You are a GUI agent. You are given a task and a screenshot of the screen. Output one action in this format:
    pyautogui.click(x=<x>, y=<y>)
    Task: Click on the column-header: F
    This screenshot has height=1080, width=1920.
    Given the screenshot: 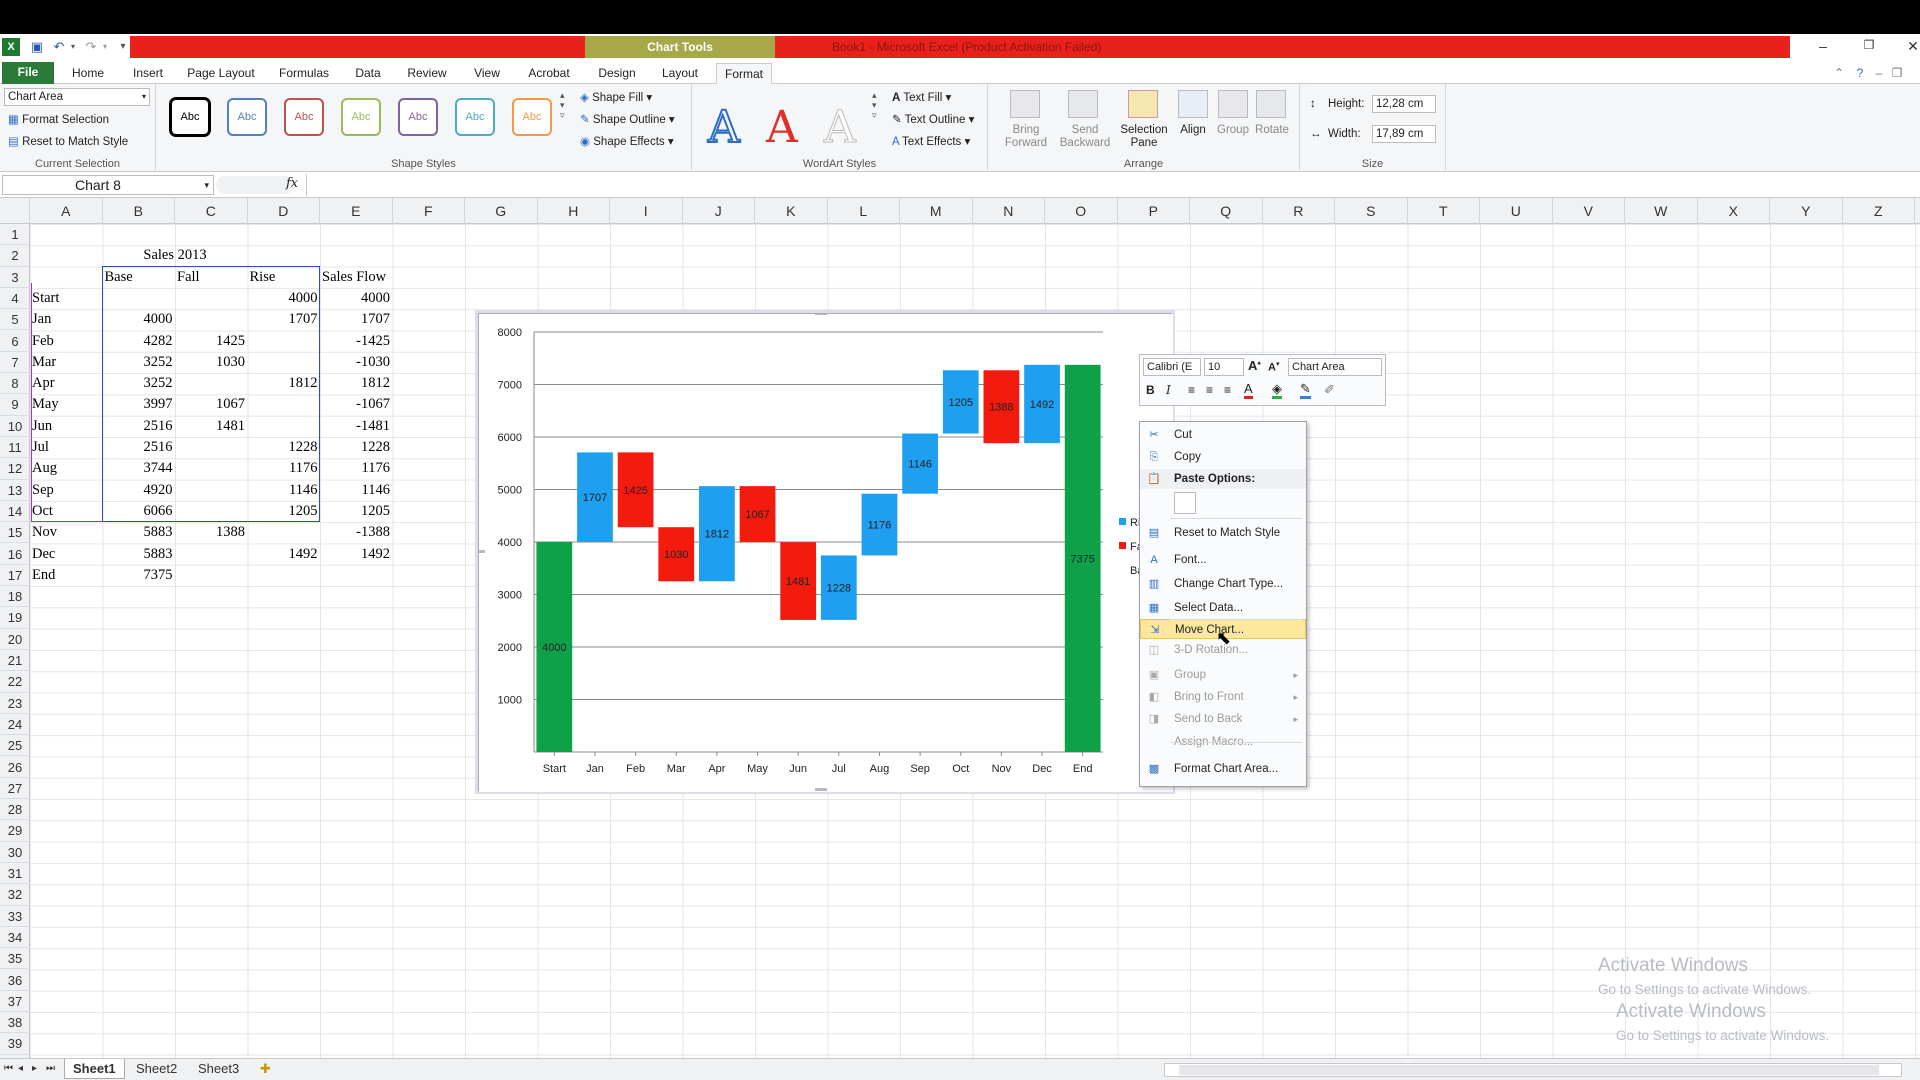 What is the action you would take?
    pyautogui.click(x=429, y=211)
    